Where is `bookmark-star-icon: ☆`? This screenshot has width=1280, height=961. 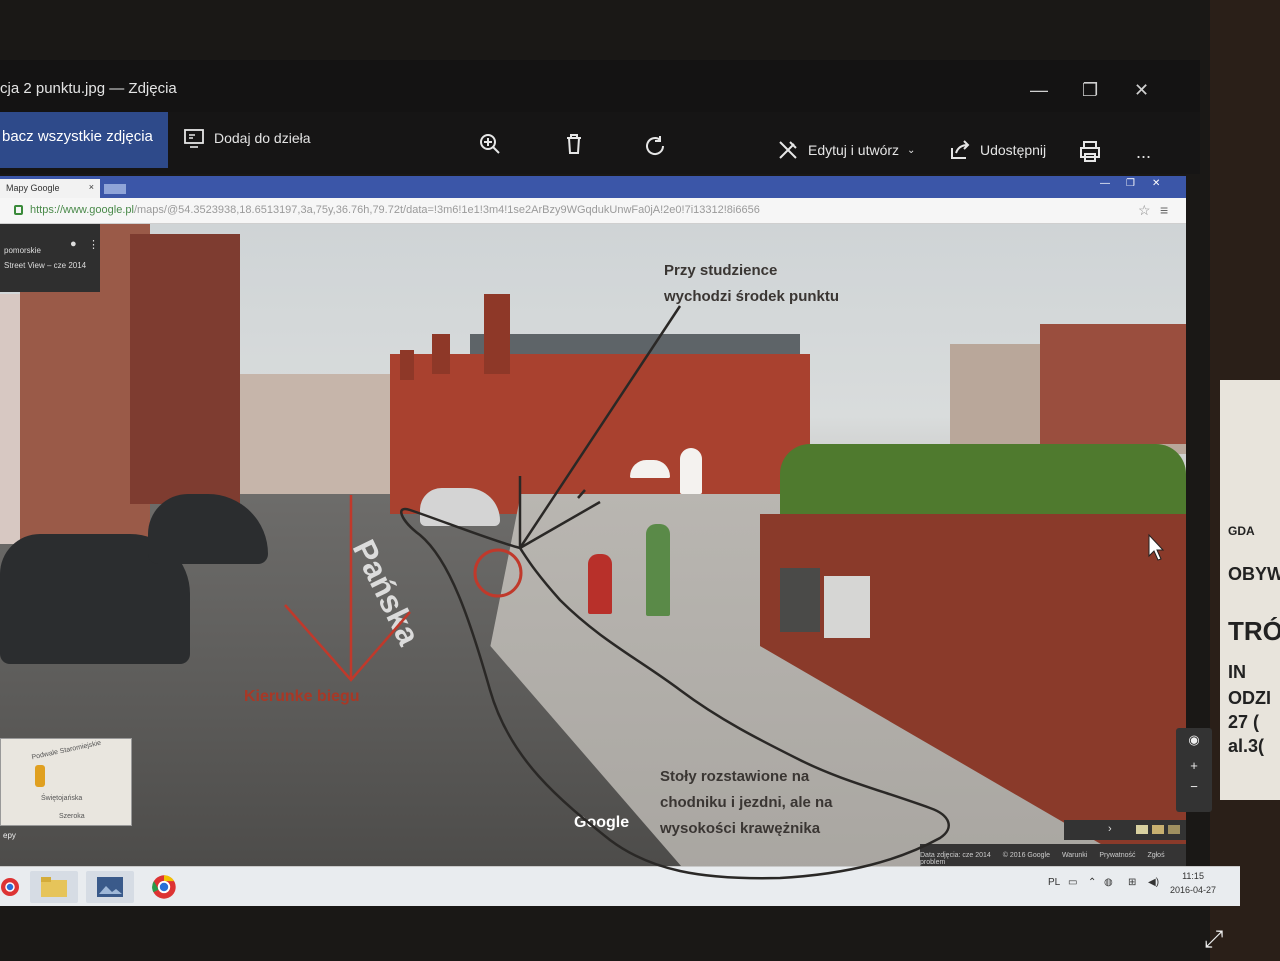
bookmark-star-icon: ☆ is located at coordinates (1144, 210).